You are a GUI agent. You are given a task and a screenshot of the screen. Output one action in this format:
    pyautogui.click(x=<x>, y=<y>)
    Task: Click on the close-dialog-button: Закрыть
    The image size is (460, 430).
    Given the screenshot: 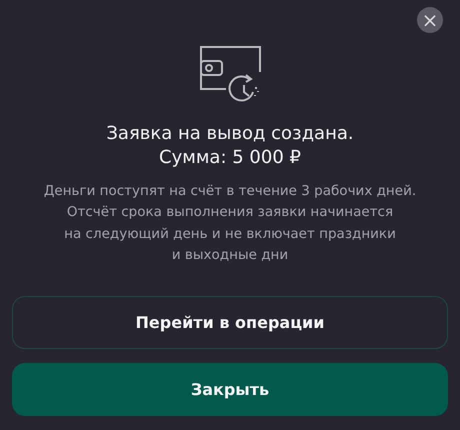 What is the action you would take?
    pyautogui.click(x=230, y=389)
    